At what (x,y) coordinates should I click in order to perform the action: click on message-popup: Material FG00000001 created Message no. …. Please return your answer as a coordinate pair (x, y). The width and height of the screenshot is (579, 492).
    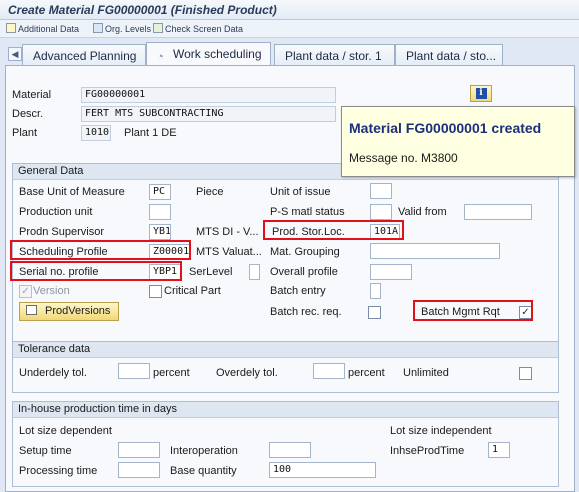
    Looking at the image, I should click on (458, 141).